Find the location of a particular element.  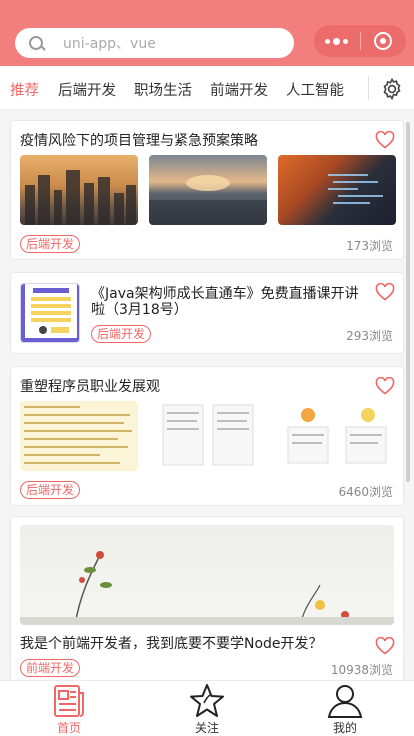

tab-ai: 人工智能 is located at coordinates (315, 89).